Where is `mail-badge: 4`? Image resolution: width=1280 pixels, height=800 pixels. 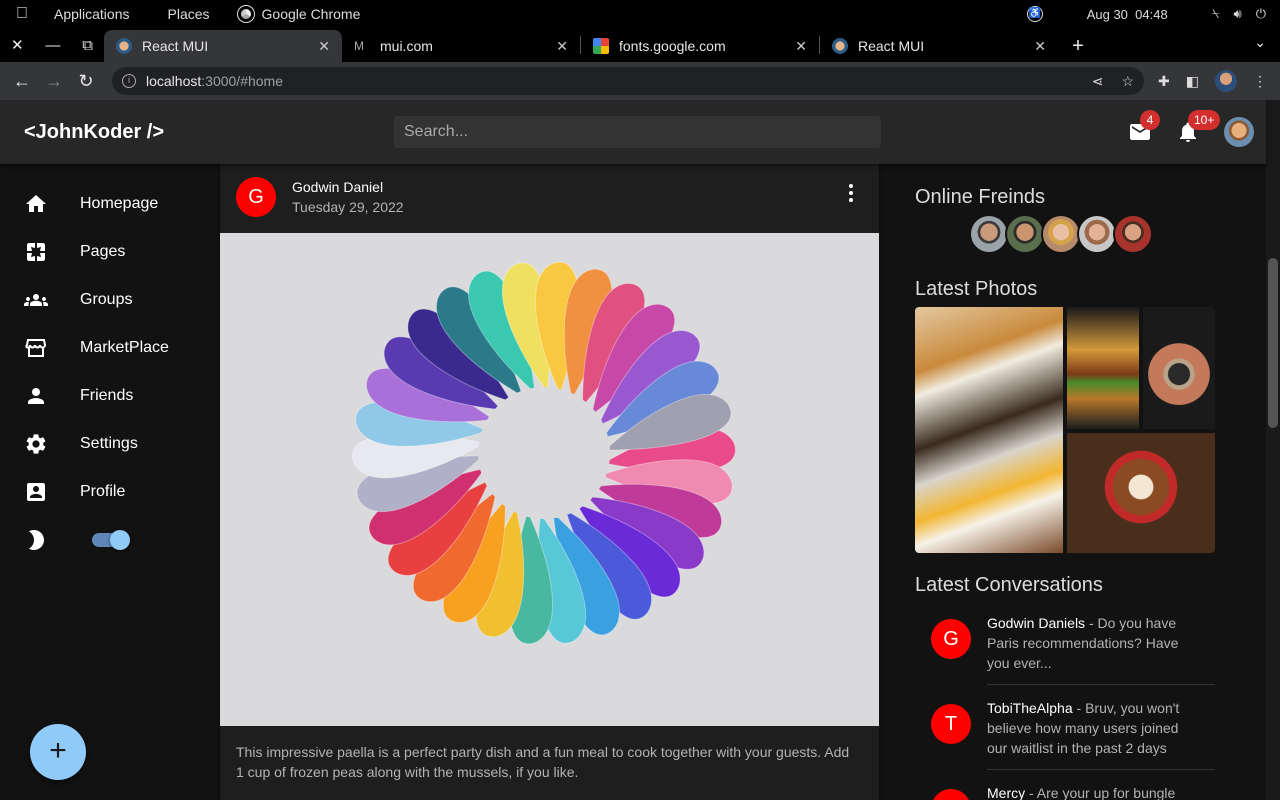
mail-badge: 4 is located at coordinates (1150, 120).